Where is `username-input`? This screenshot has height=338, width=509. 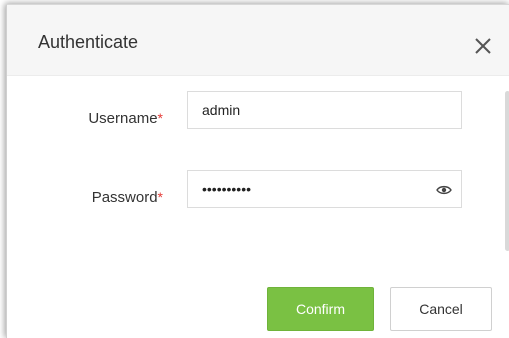 username-input is located at coordinates (324, 110).